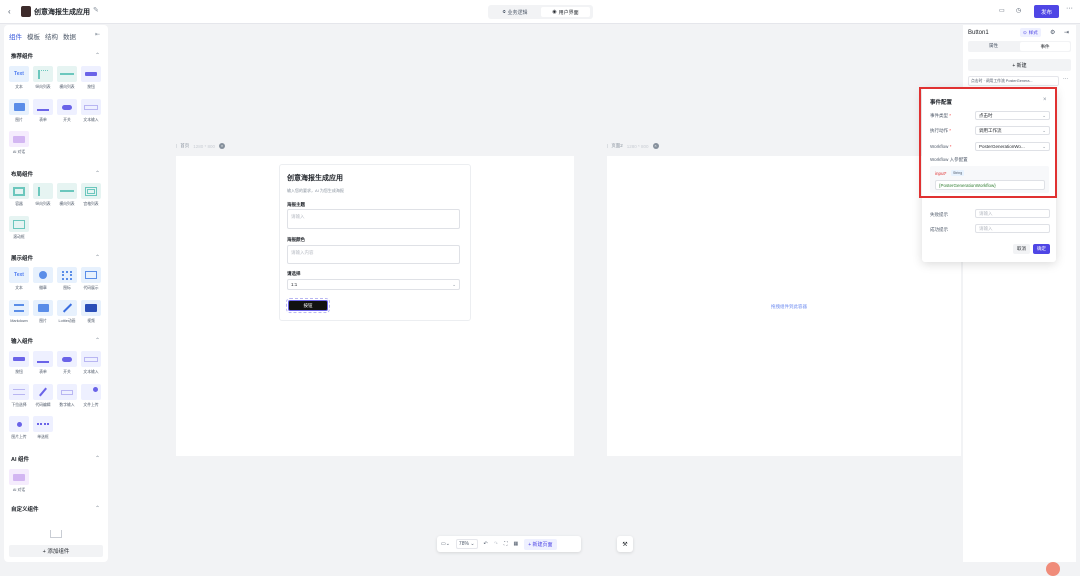  What do you see at coordinates (9, 11) in the screenshot?
I see `back-icon: ‹` at bounding box center [9, 11].